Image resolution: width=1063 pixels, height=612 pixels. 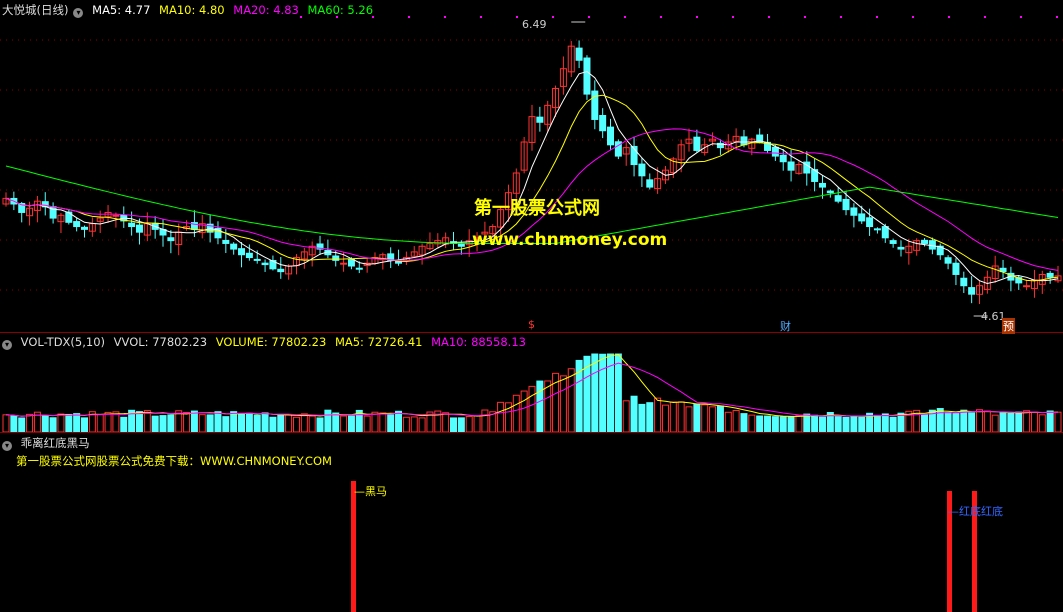 What do you see at coordinates (537, 208) in the screenshot?
I see `watermark-title: 第一股票公式网` at bounding box center [537, 208].